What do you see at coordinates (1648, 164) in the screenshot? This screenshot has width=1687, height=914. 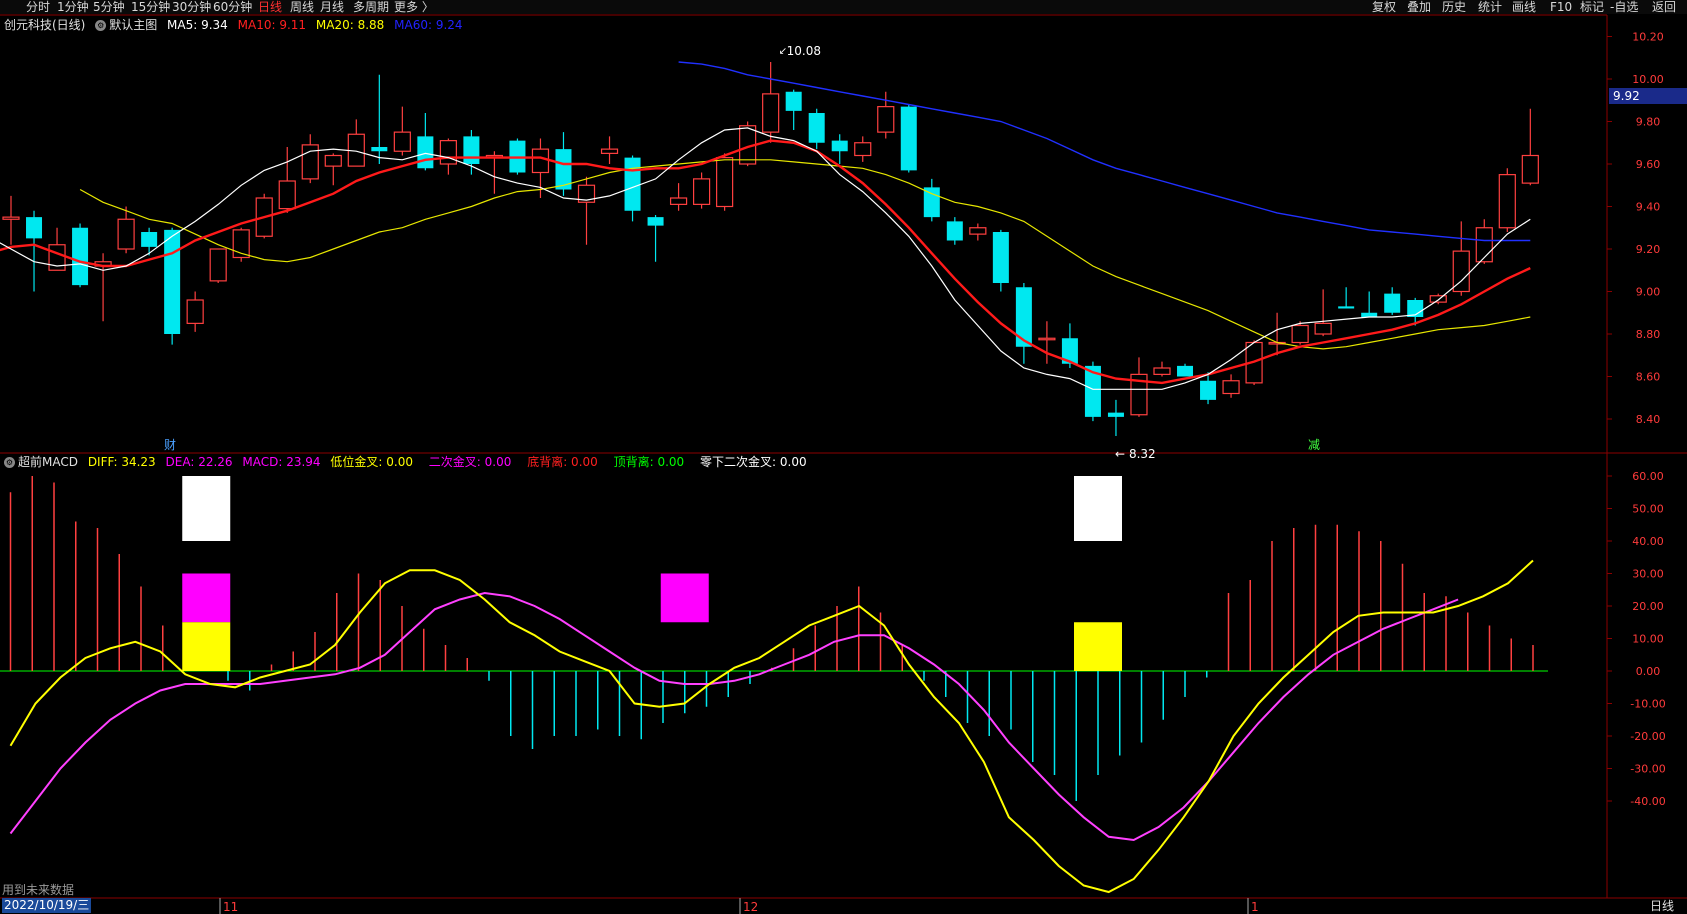 I see `y-tick-label: 9.60` at bounding box center [1648, 164].